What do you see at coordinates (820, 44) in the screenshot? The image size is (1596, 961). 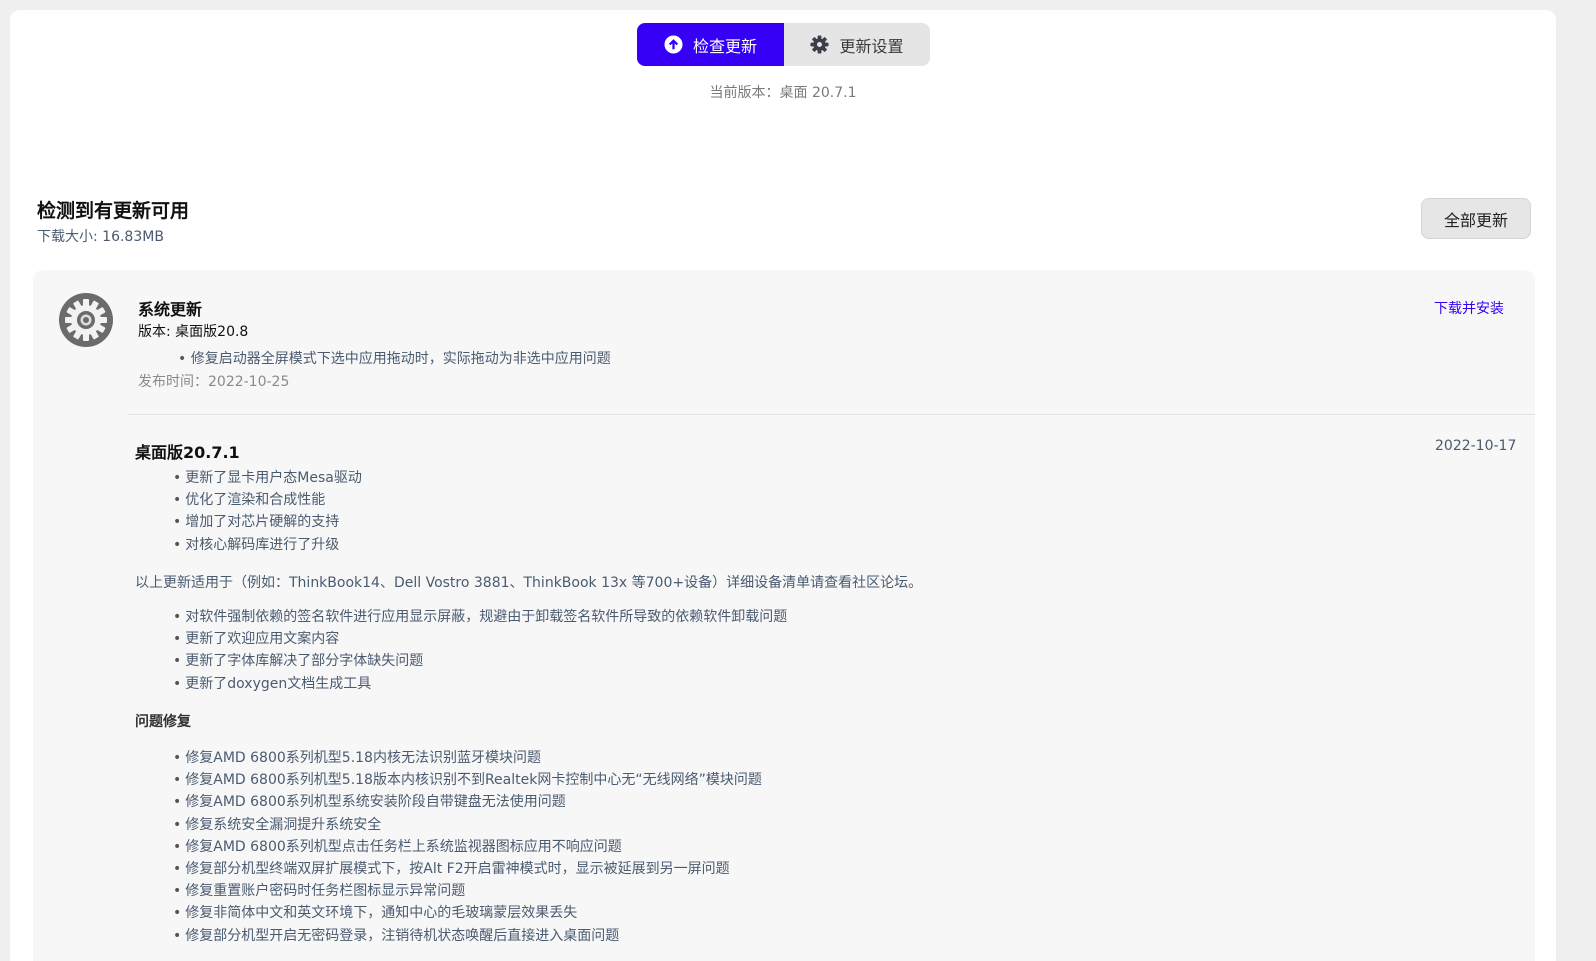 I see `gear-icon` at bounding box center [820, 44].